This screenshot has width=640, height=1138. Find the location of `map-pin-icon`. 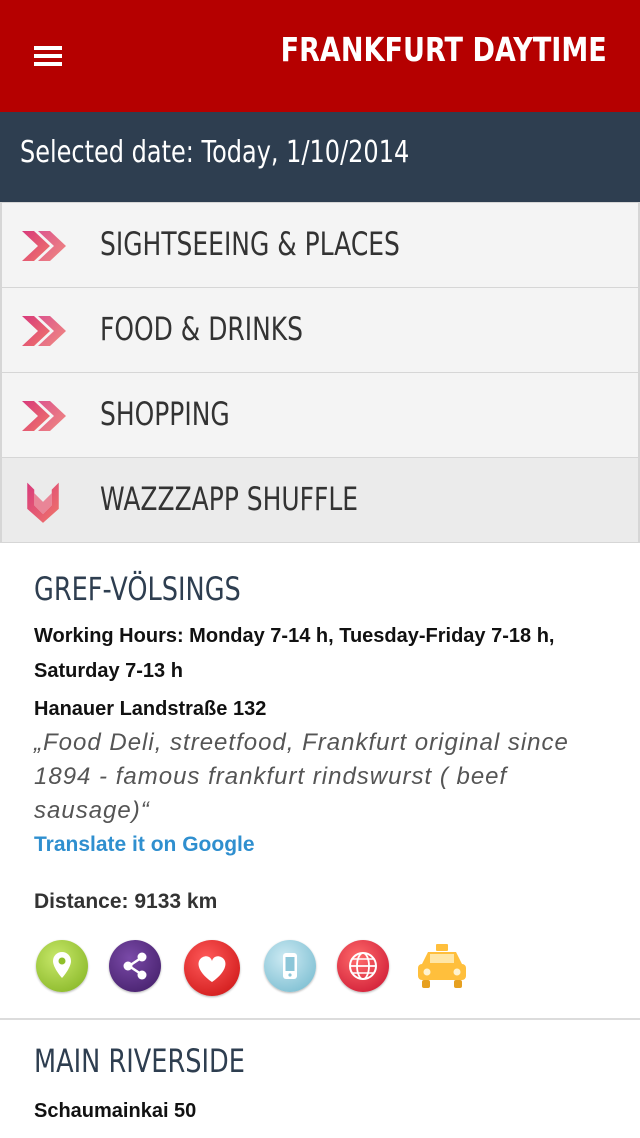

map-pin-icon is located at coordinates (62, 966).